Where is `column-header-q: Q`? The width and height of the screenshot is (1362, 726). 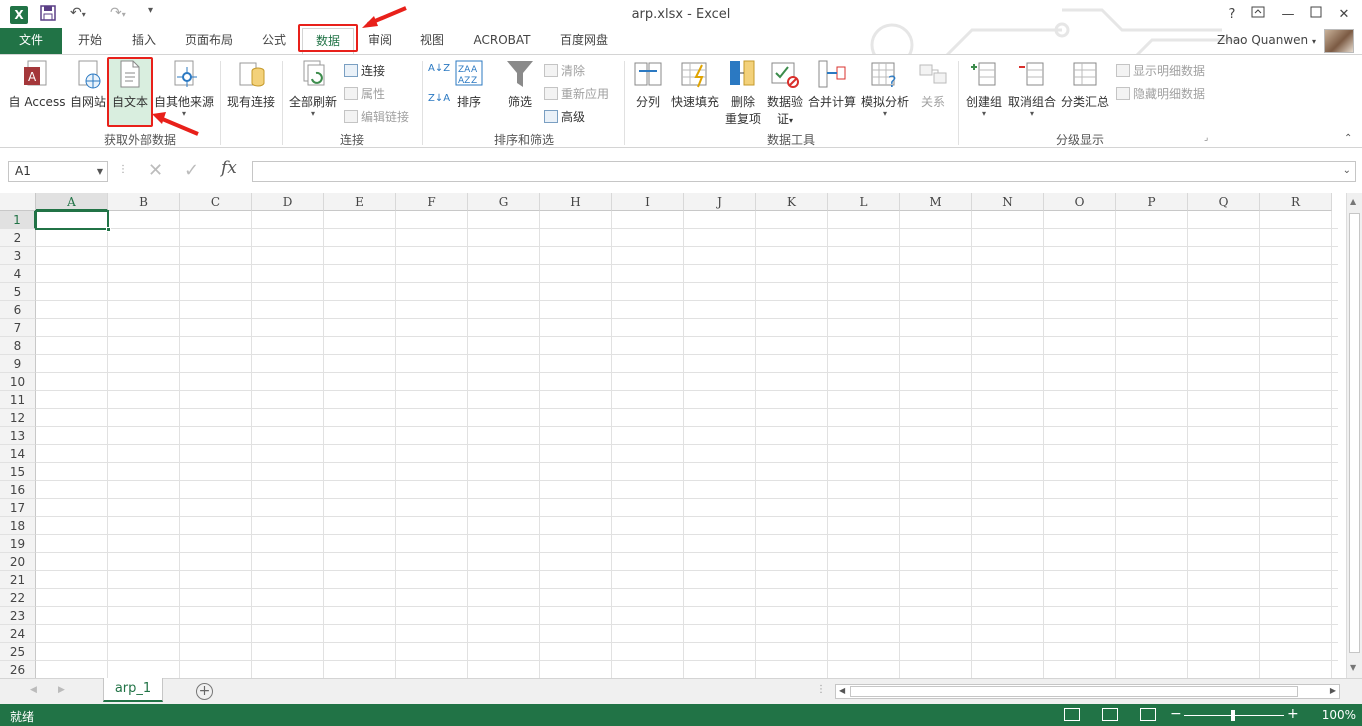 column-header-q: Q is located at coordinates (1224, 202).